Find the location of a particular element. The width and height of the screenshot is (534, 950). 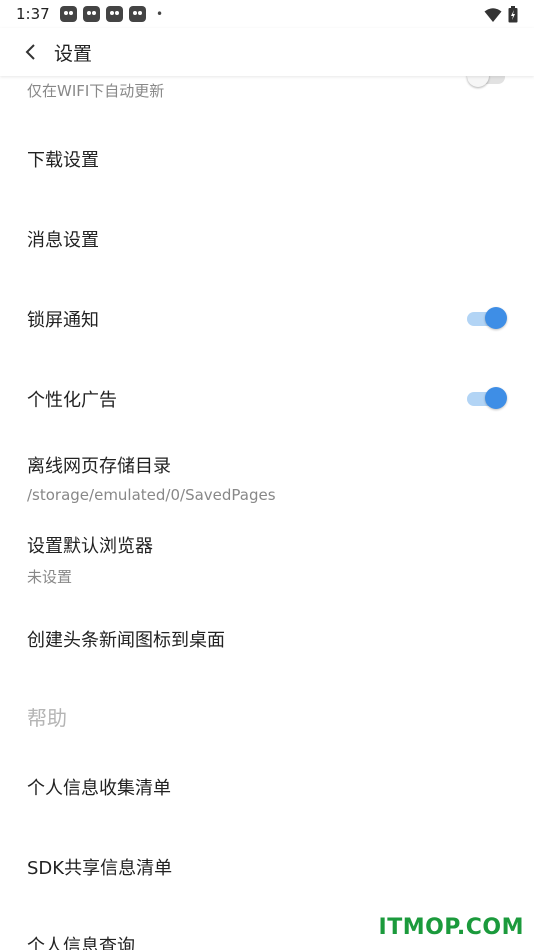

create-shortcut-label: 创建头条新闻图标到桌面 is located at coordinates (126, 640).